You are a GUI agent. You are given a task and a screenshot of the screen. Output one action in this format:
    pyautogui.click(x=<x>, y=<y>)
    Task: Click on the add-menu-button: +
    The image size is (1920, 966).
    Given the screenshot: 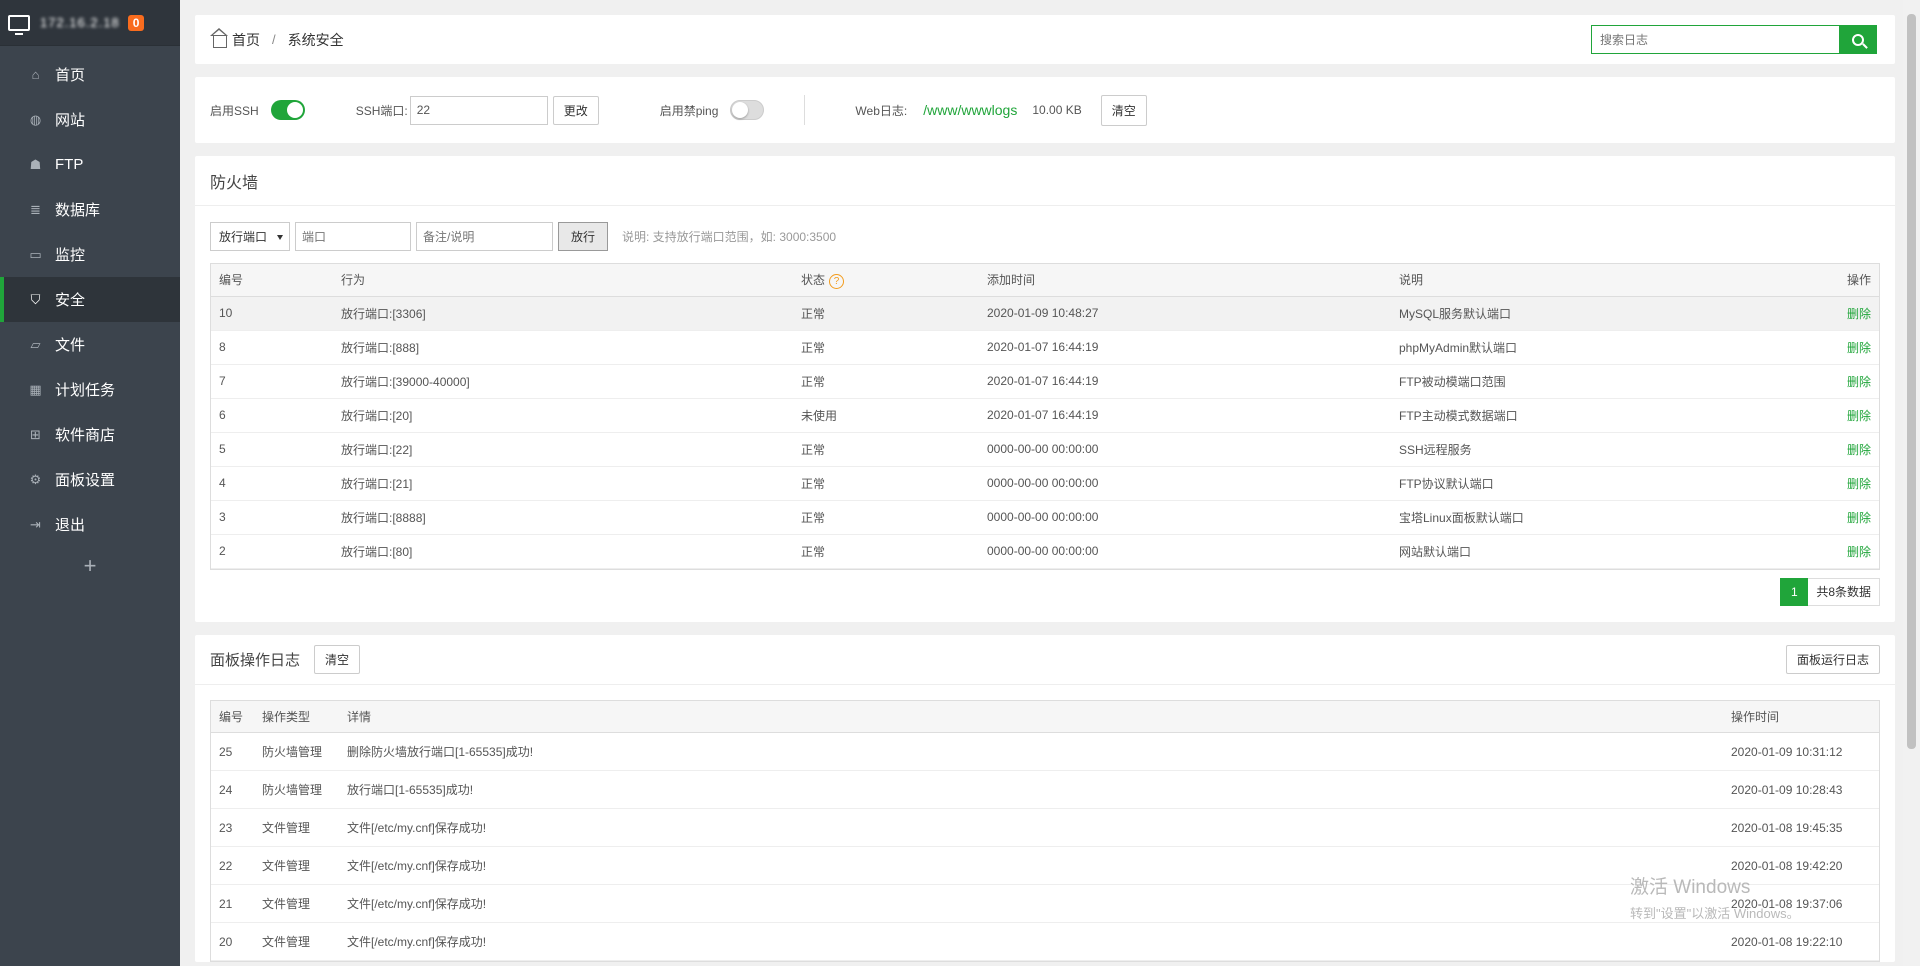 What is the action you would take?
    pyautogui.click(x=90, y=566)
    